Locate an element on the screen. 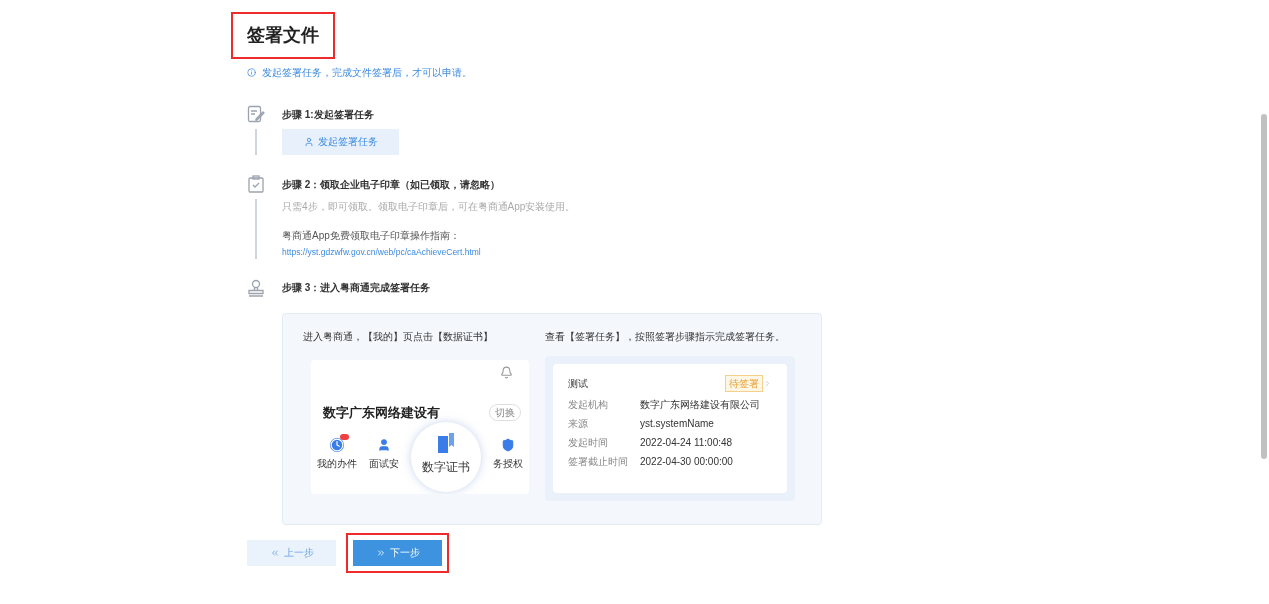  certificate-icon is located at coordinates (446, 443).